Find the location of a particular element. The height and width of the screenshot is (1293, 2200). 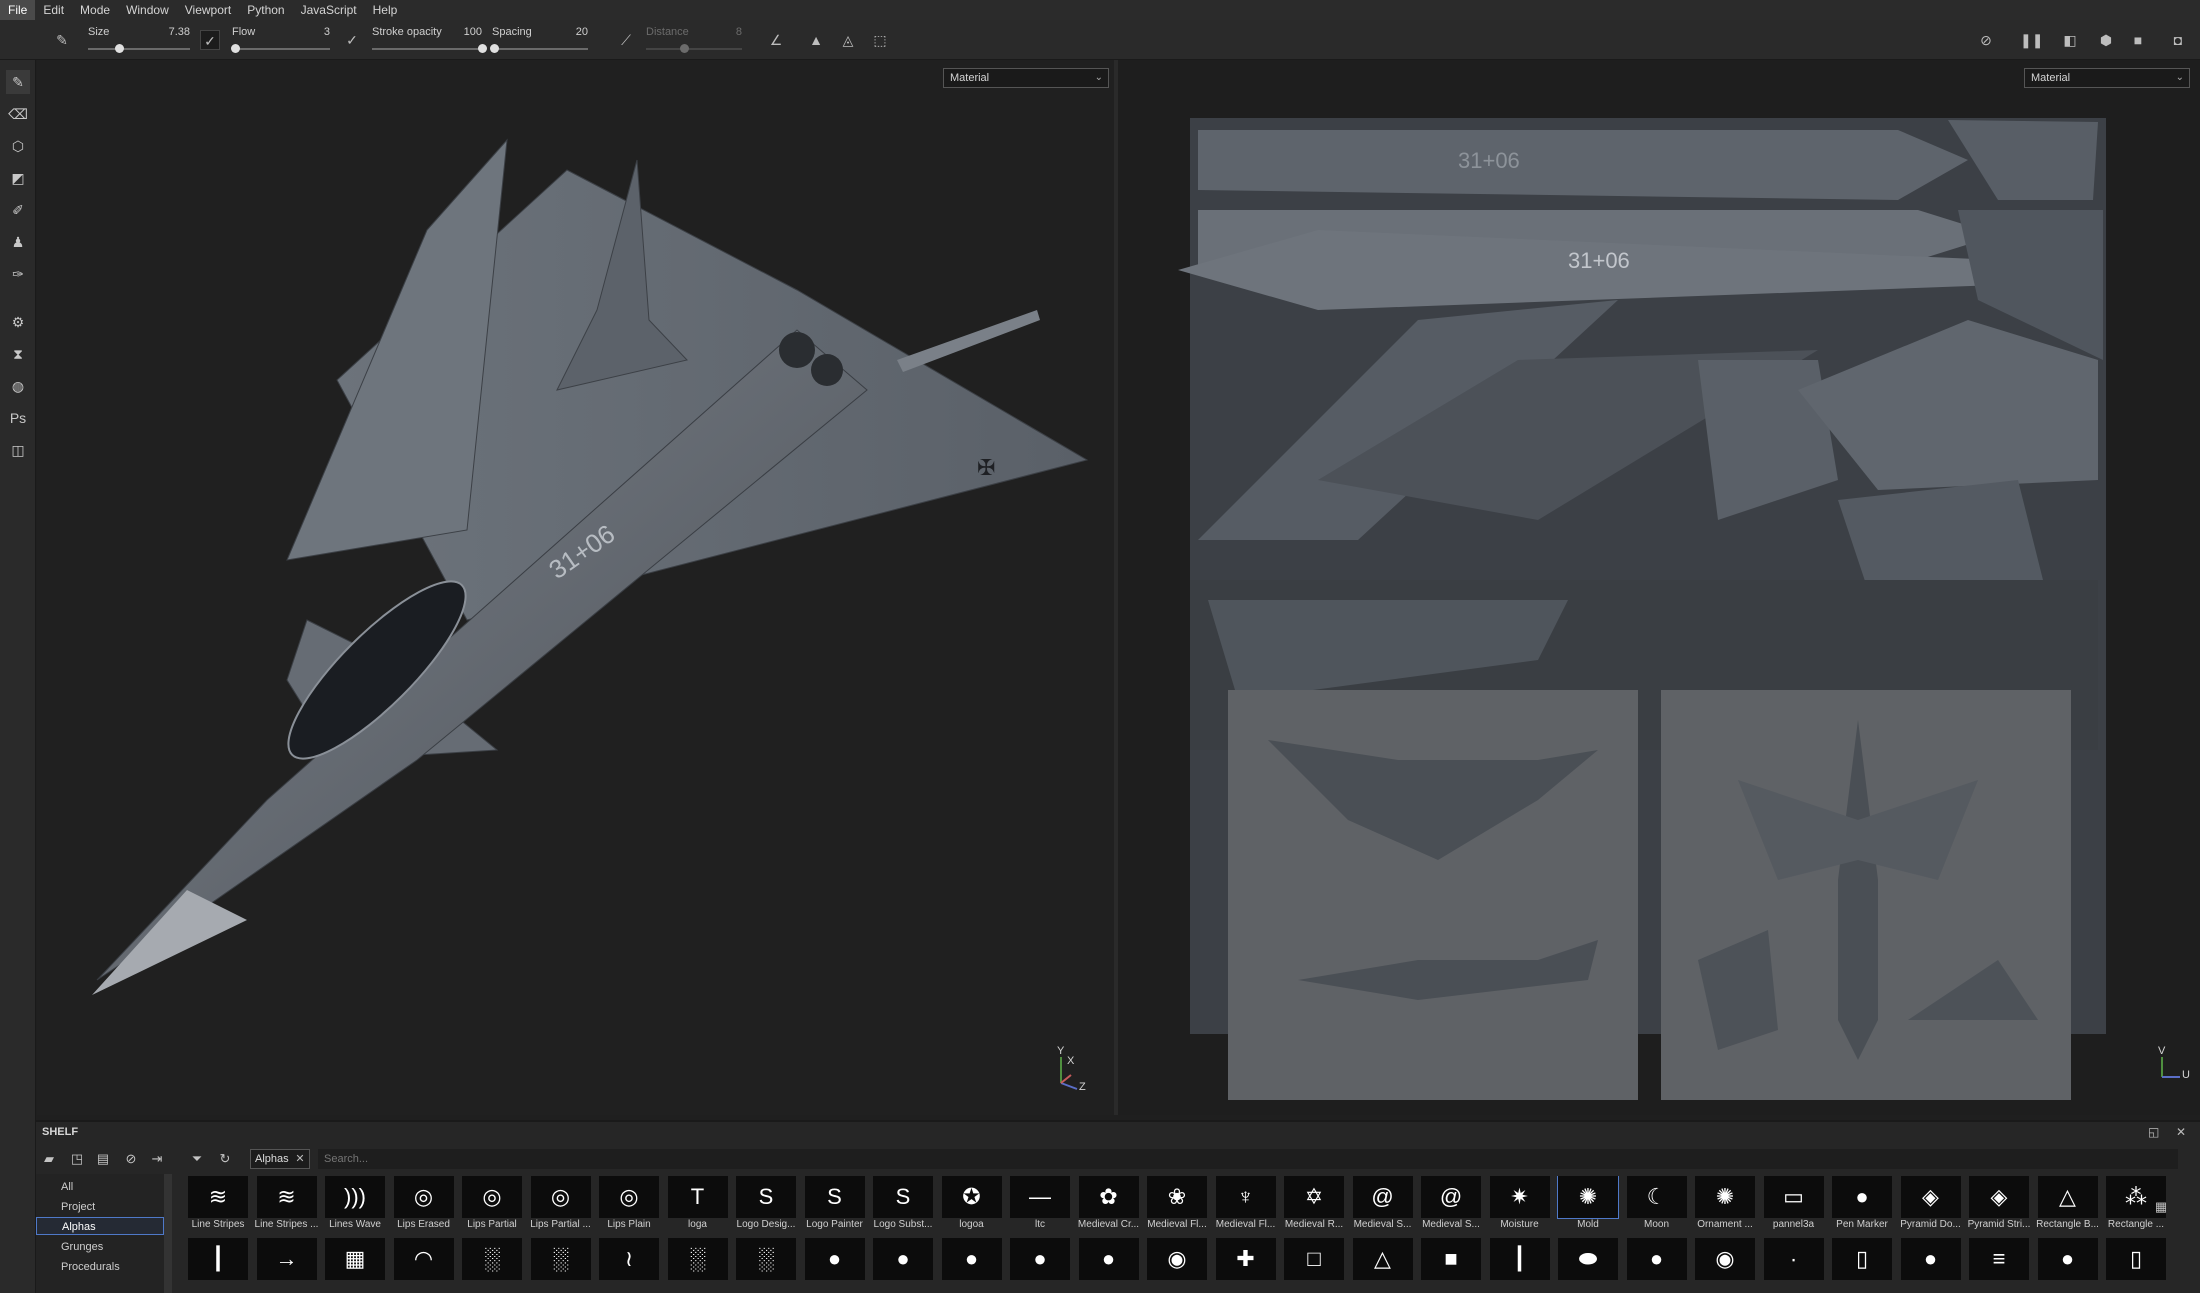

alpha-tile: □ is located at coordinates (1314, 1259).